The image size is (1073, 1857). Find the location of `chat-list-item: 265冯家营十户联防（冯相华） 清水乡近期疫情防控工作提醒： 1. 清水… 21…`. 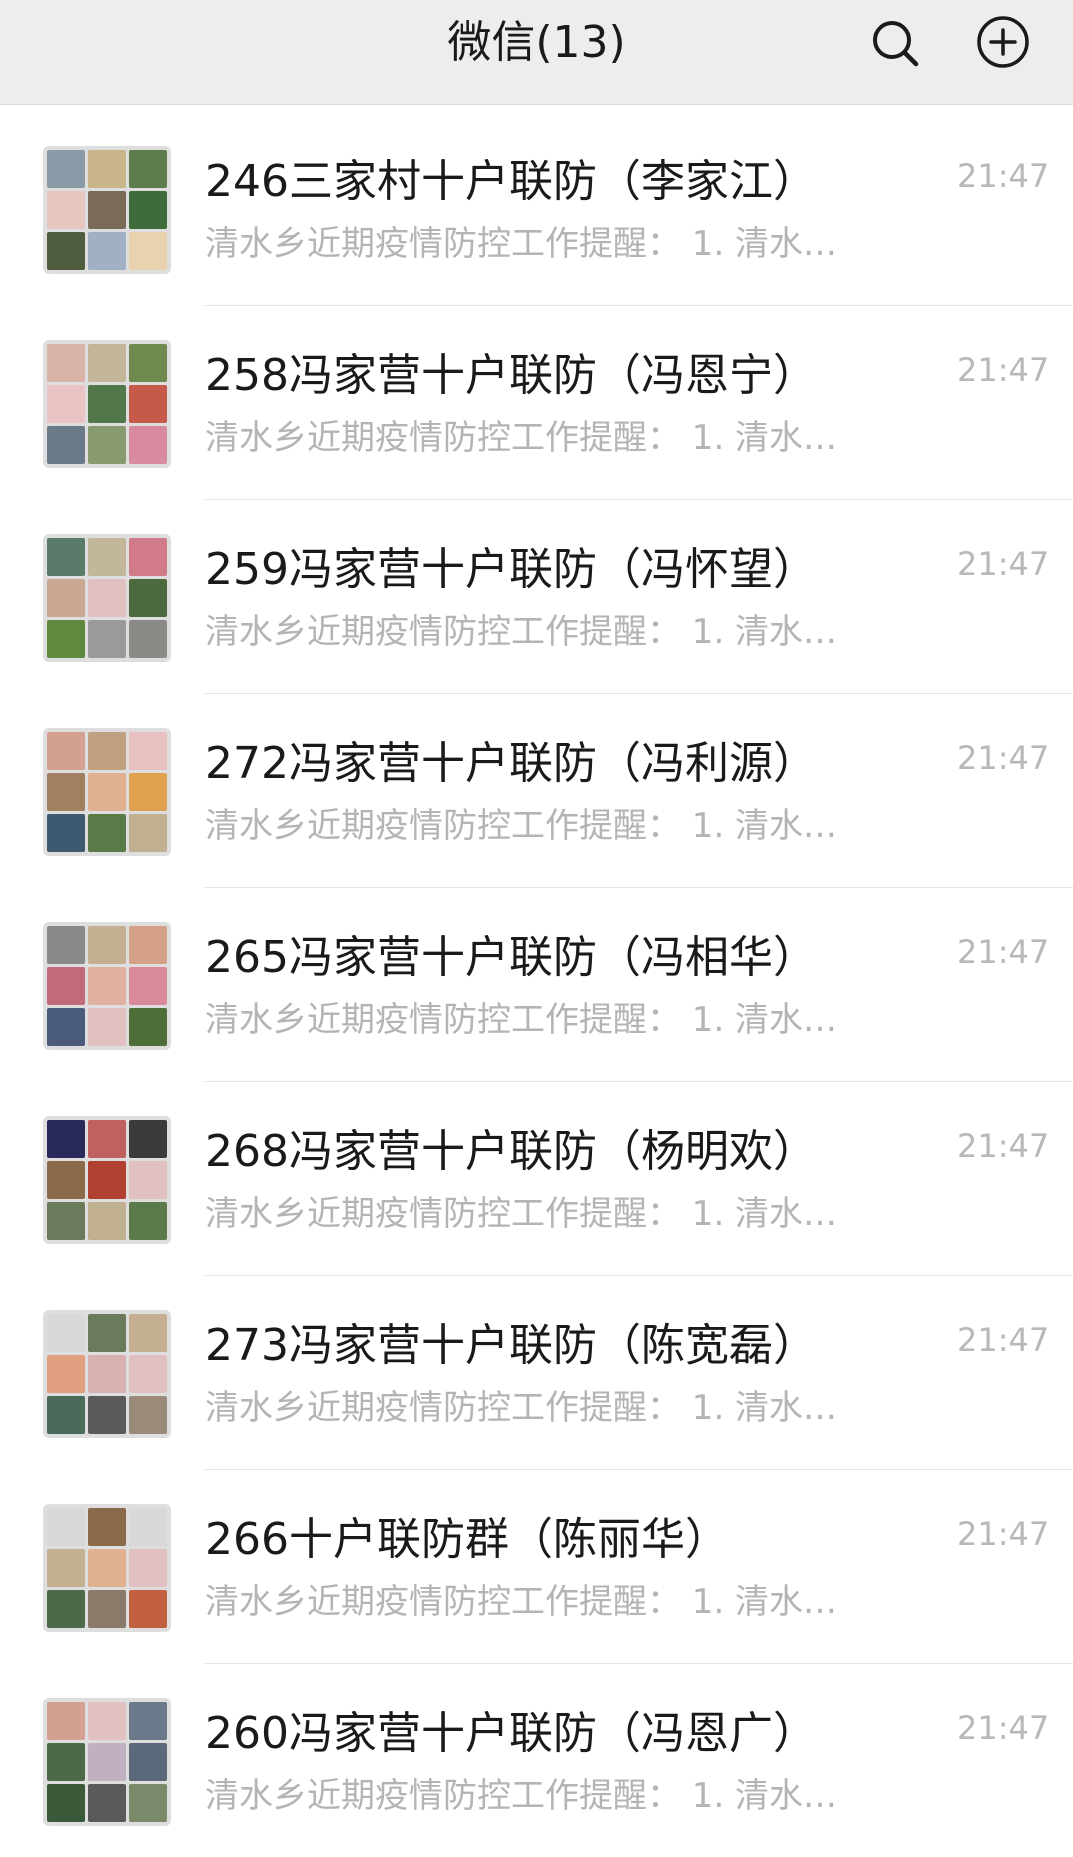

chat-list-item: 265冯家营十户联防（冯相华） 清水乡近期疫情防控工作提醒： 1. 清水… 21… is located at coordinates (536, 985).